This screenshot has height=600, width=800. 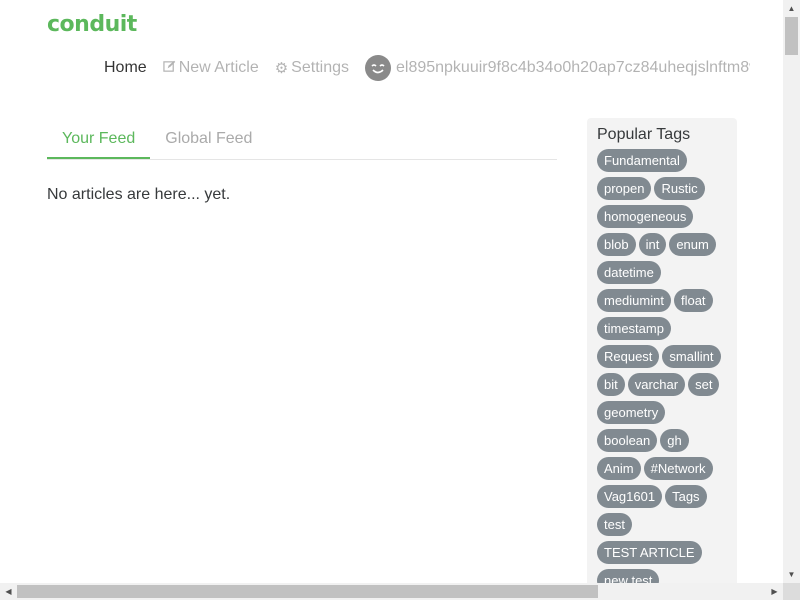 What do you see at coordinates (92, 24) in the screenshot?
I see `brand-logo: conduit` at bounding box center [92, 24].